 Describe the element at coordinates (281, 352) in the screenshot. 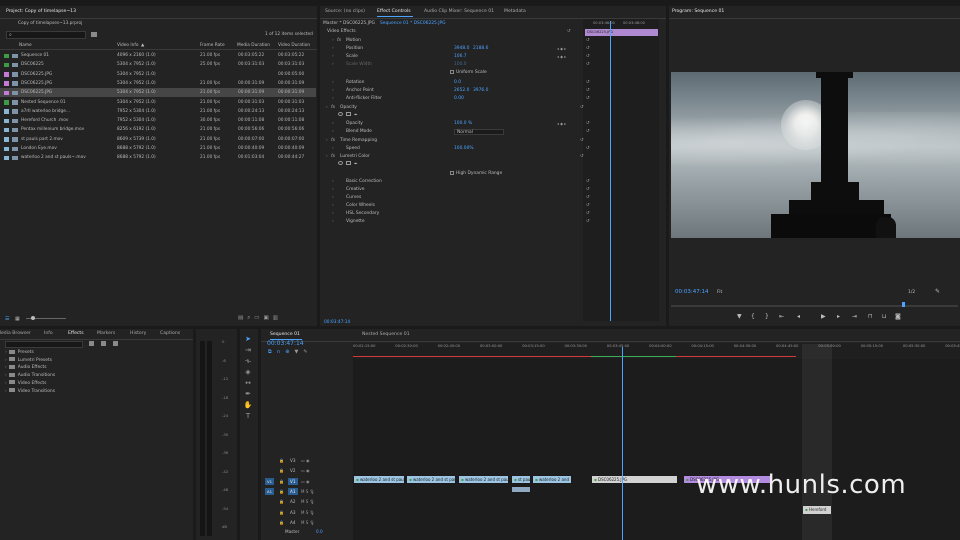

I see `snap-icon: ∩` at that location.